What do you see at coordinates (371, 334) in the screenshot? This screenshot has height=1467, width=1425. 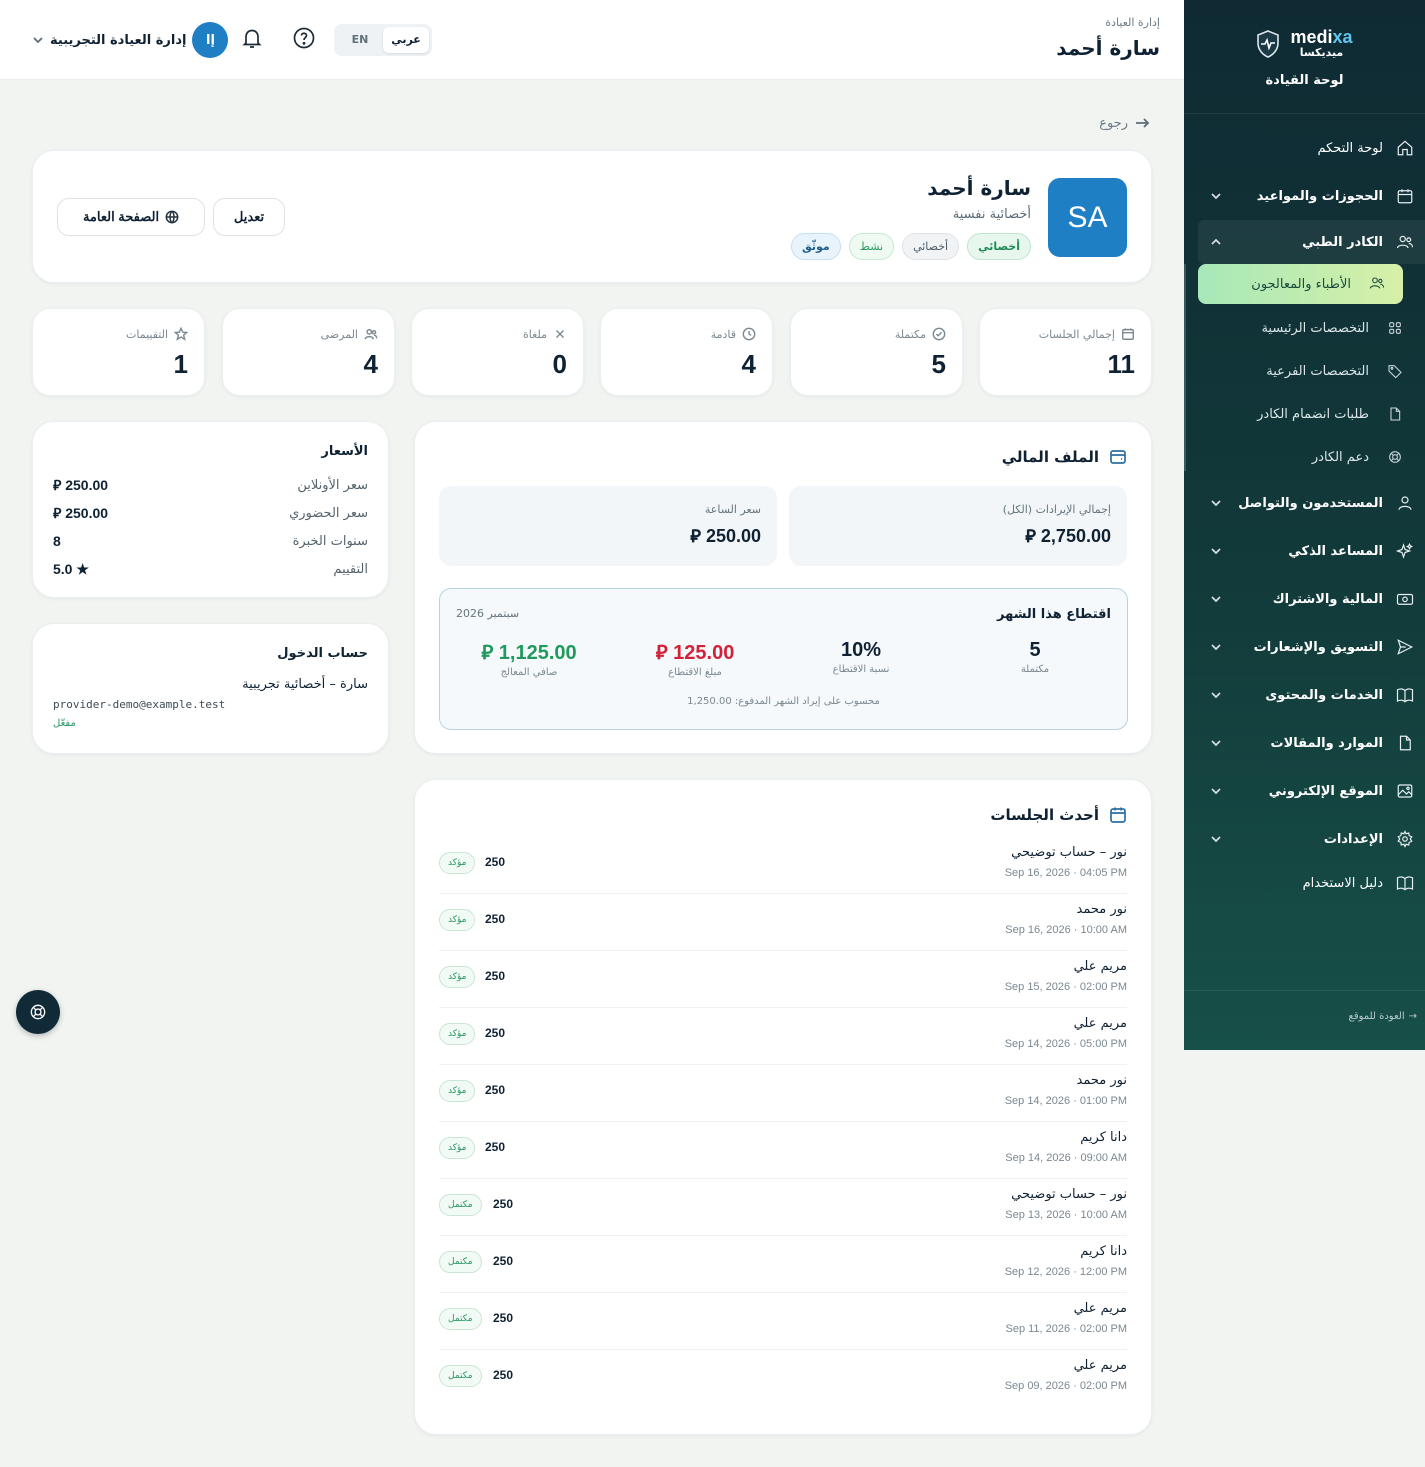 I see `users-icon` at bounding box center [371, 334].